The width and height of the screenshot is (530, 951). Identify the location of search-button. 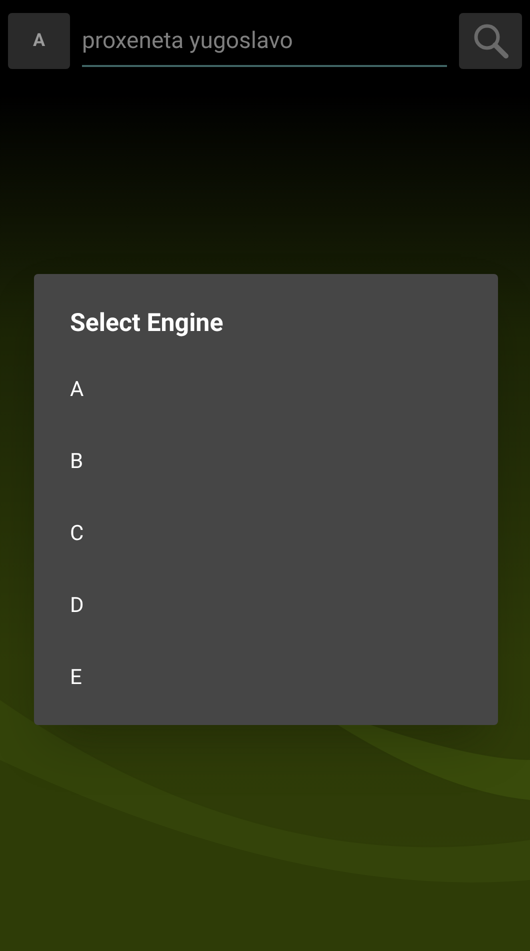
(490, 41).